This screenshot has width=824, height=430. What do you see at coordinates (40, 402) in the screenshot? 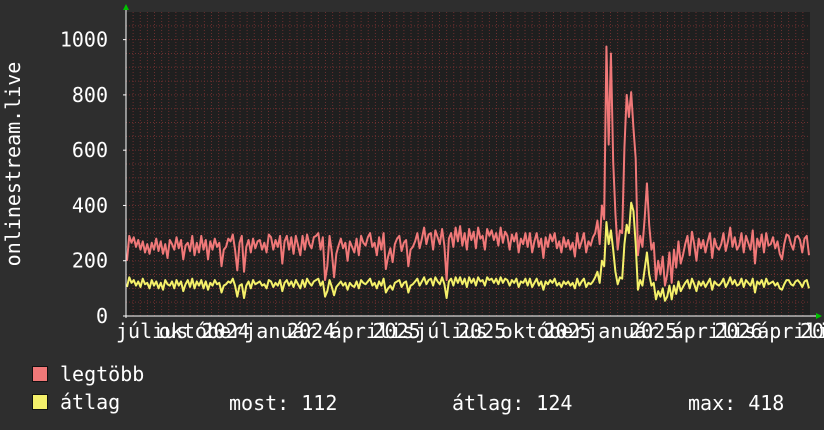
I see `legend-swatch-avg` at bounding box center [40, 402].